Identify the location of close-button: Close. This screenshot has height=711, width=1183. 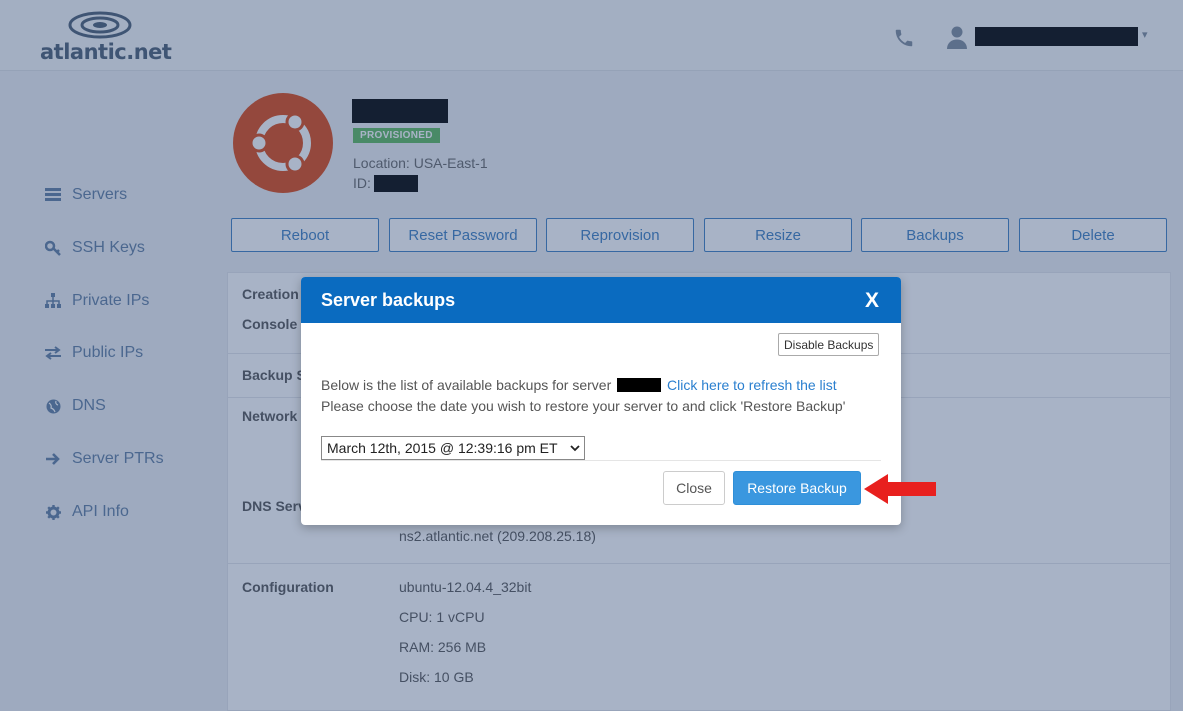
(694, 488).